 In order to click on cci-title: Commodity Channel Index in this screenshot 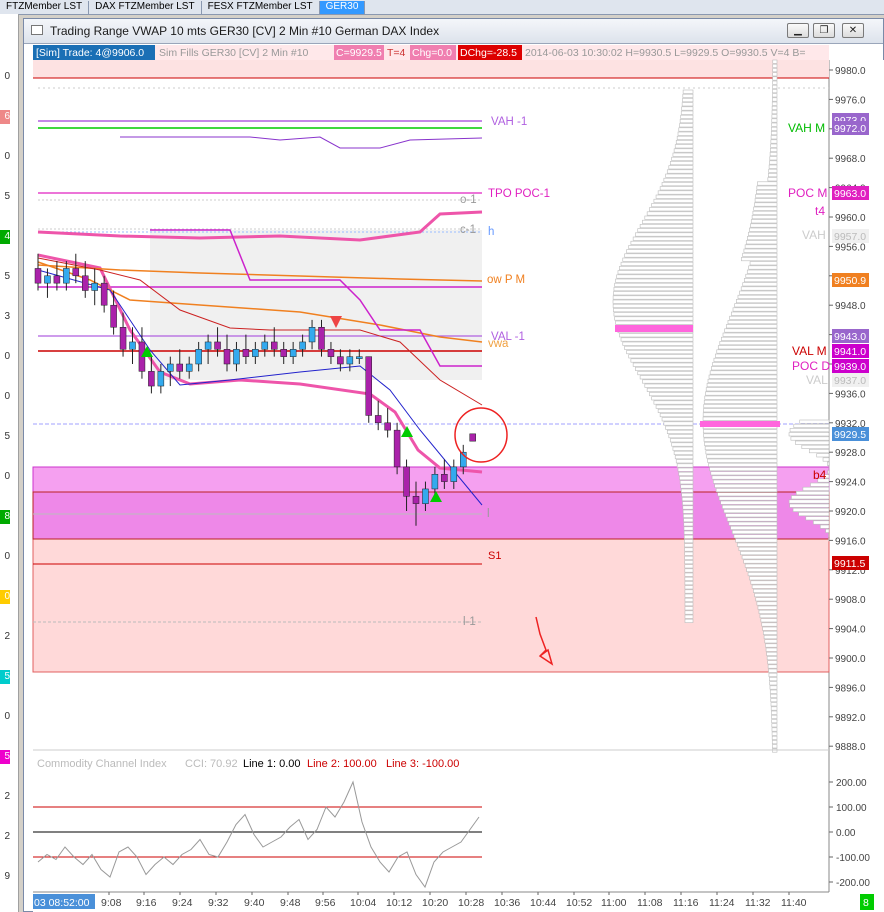, I will do `click(102, 764)`.